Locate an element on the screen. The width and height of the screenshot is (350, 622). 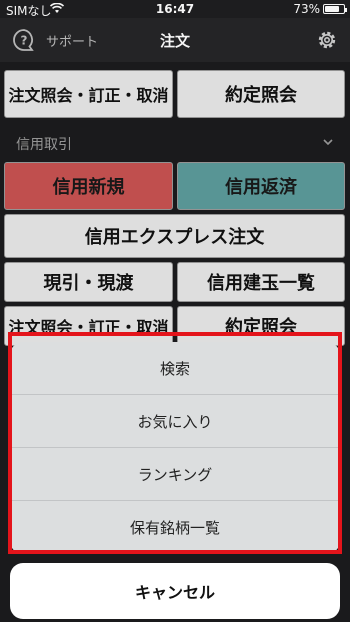
sheet-item-ranking: ランキング is located at coordinates (175, 474).